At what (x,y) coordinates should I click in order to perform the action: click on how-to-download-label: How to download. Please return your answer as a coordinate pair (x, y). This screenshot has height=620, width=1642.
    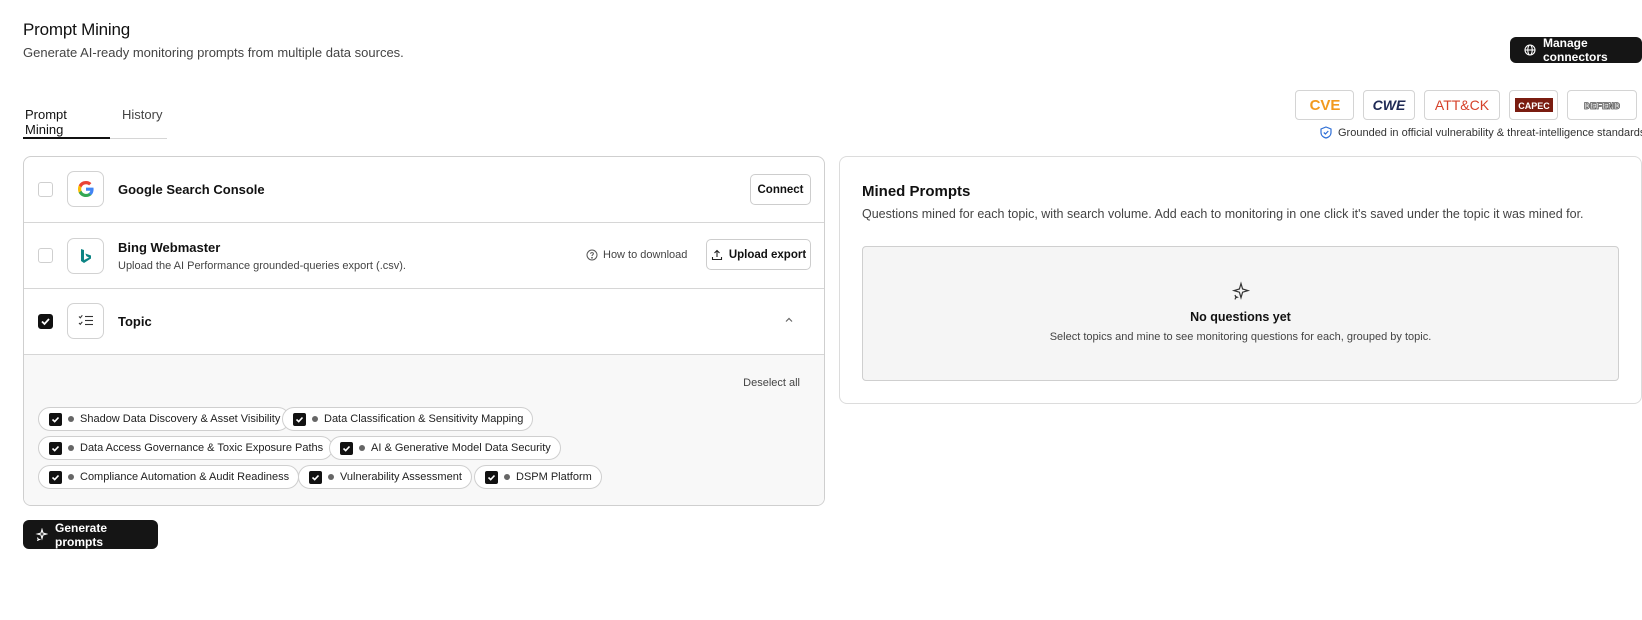
    Looking at the image, I should click on (645, 255).